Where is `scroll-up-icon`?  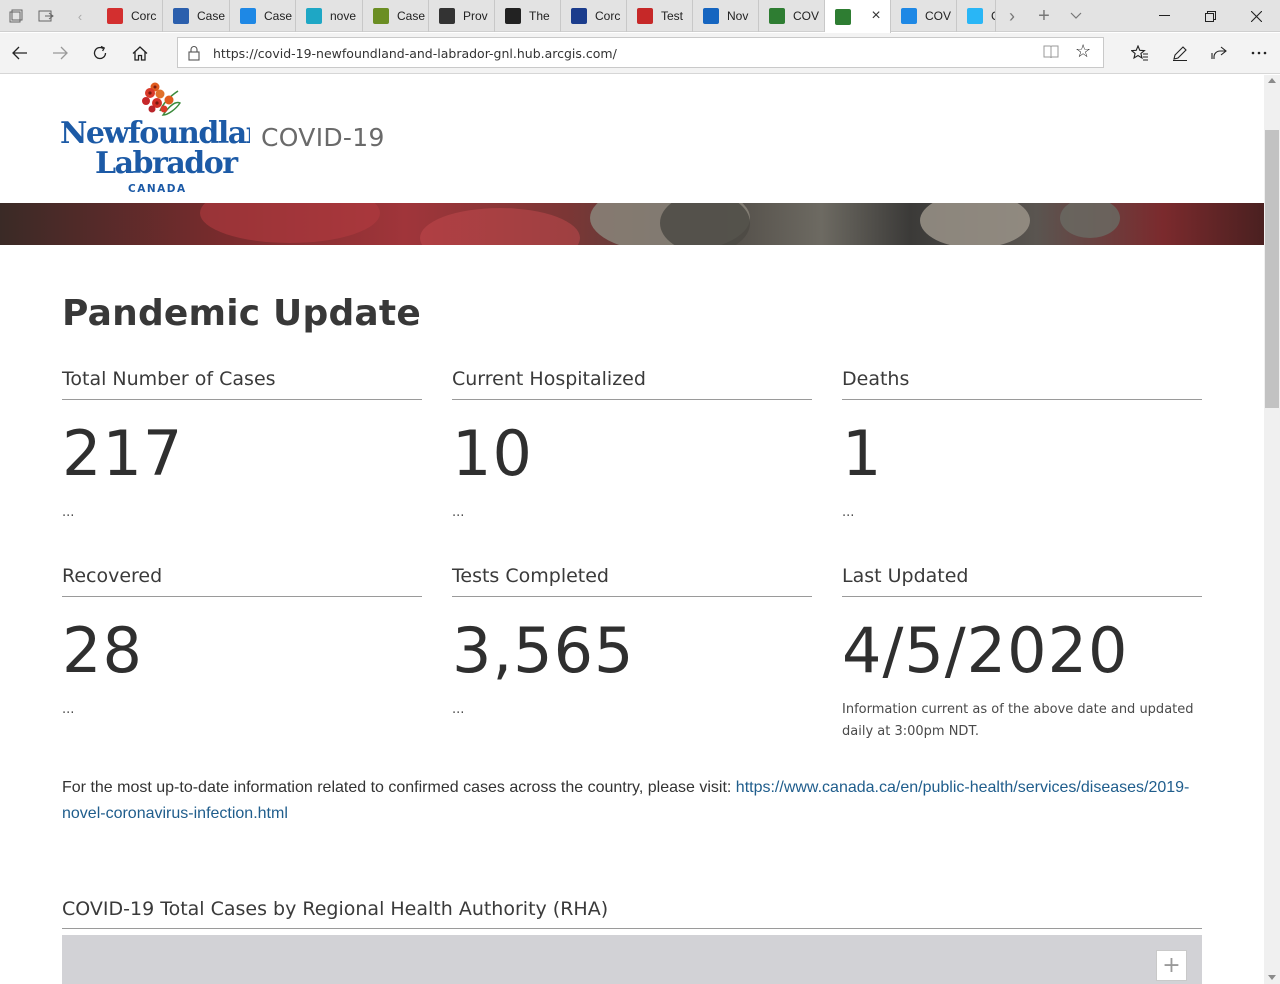
scroll-up-icon is located at coordinates (1272, 80).